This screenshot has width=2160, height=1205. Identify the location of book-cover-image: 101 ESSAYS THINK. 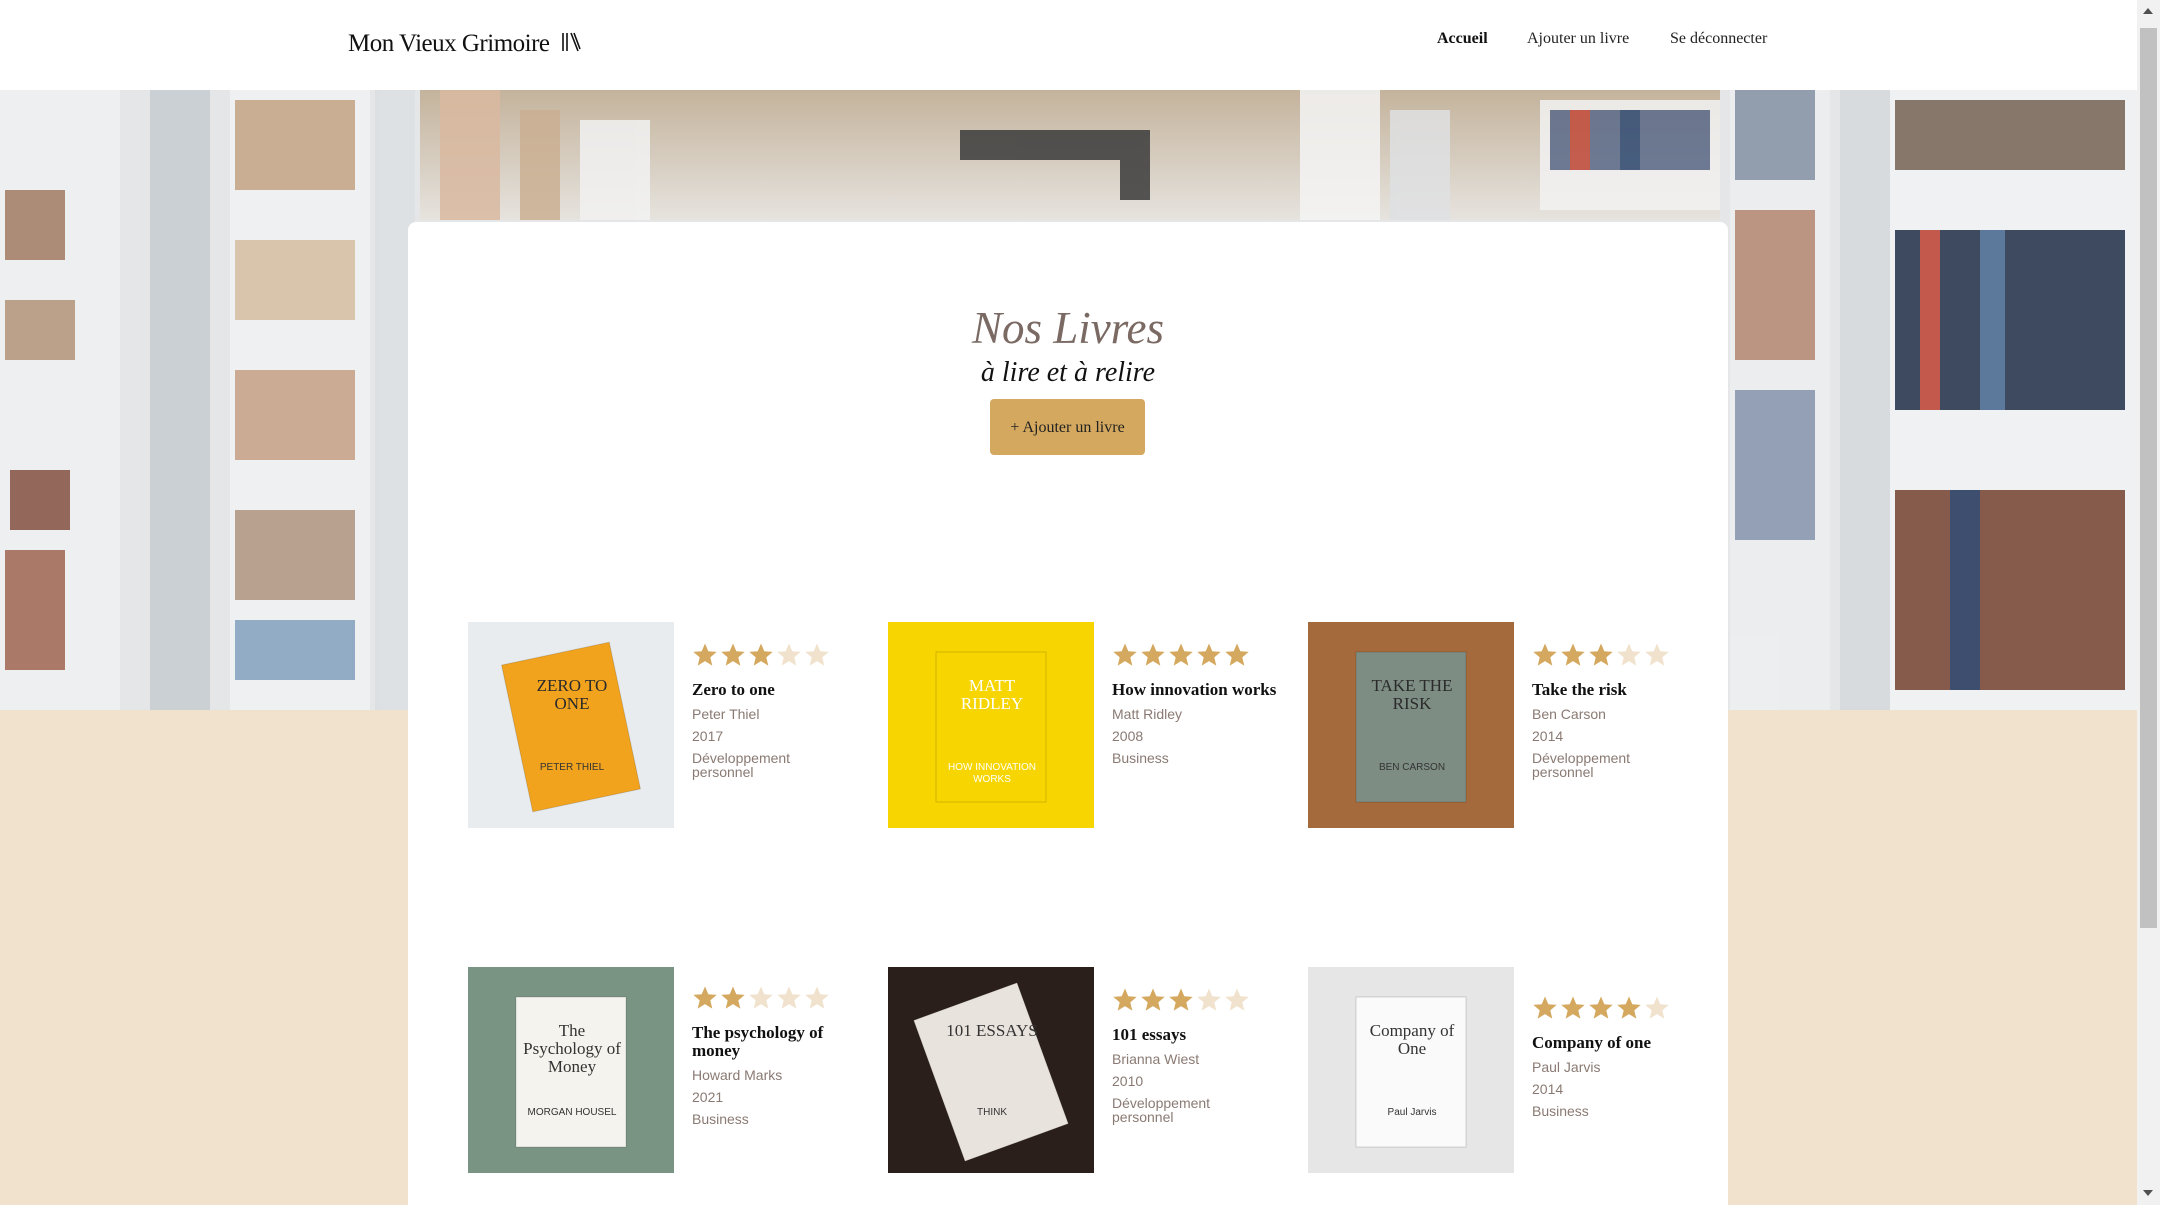
(991, 1070).